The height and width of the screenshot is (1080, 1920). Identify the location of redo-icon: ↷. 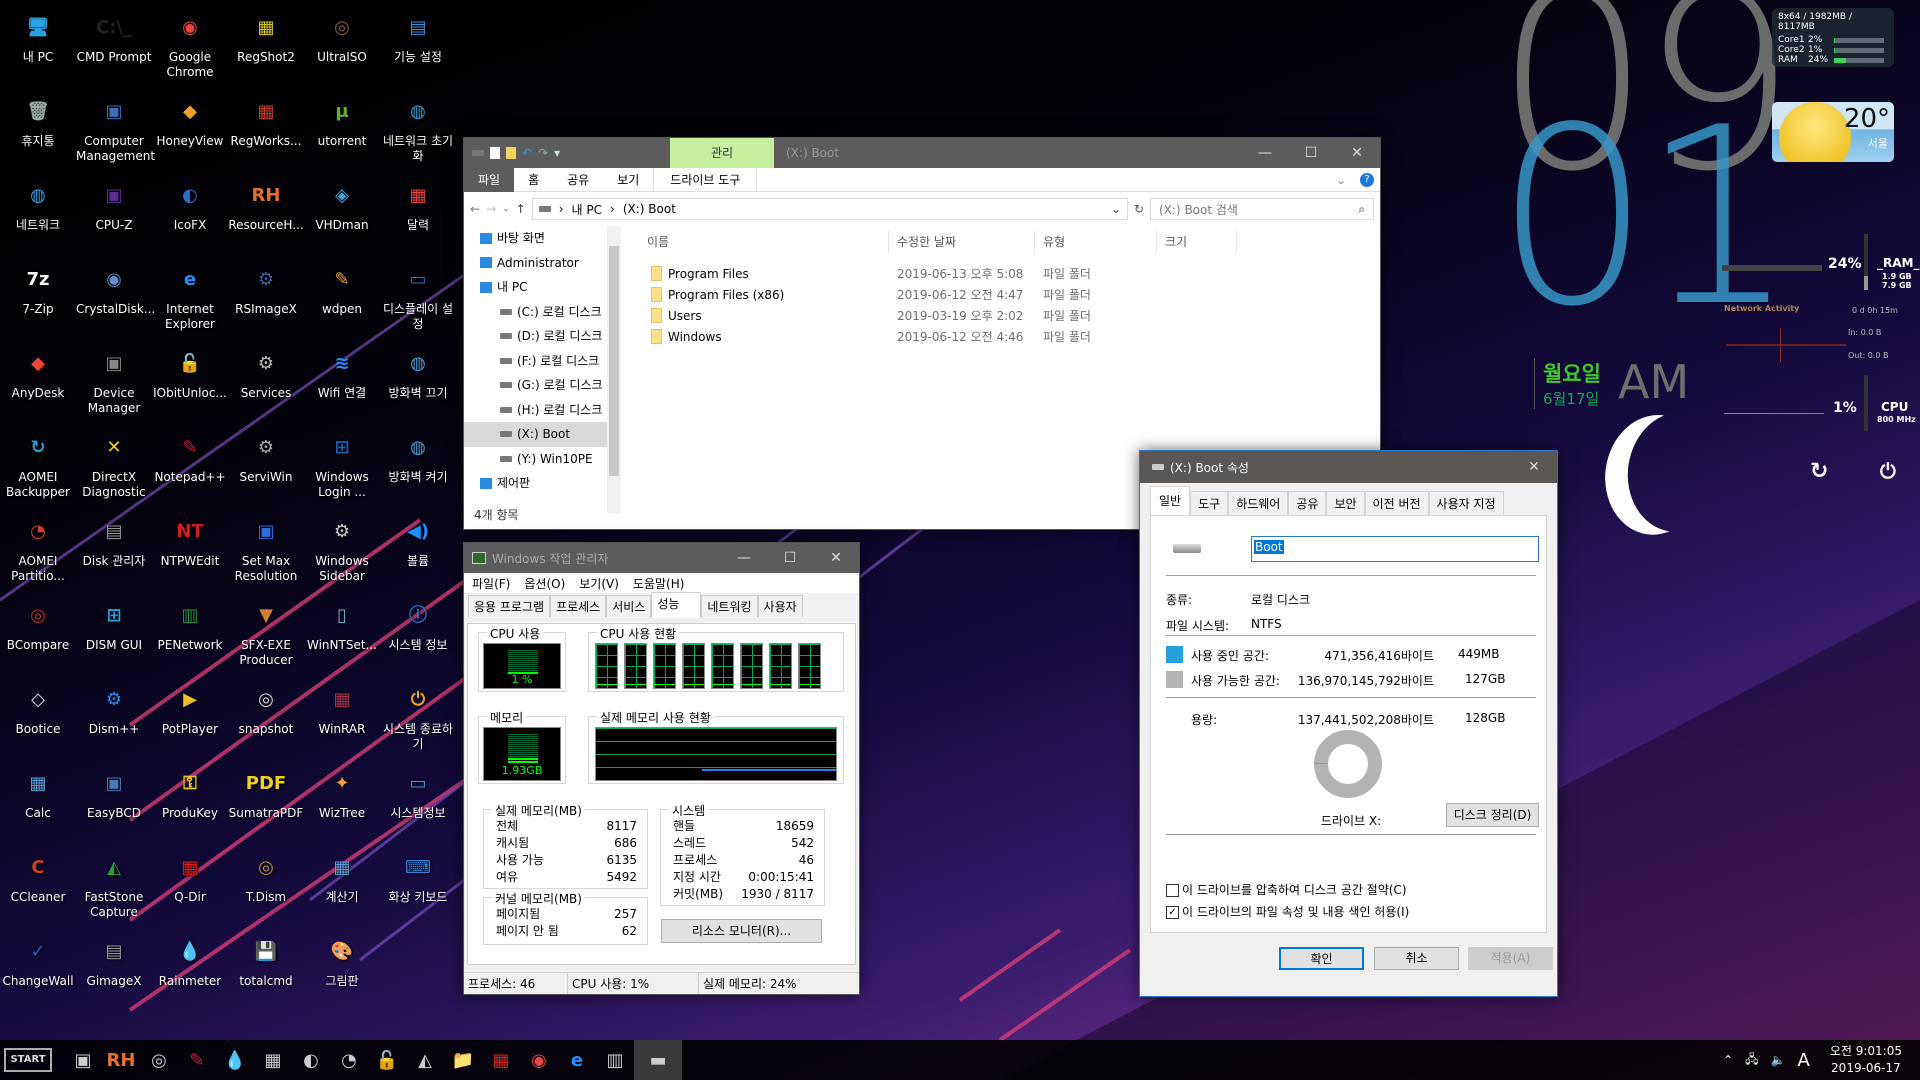
(543, 153).